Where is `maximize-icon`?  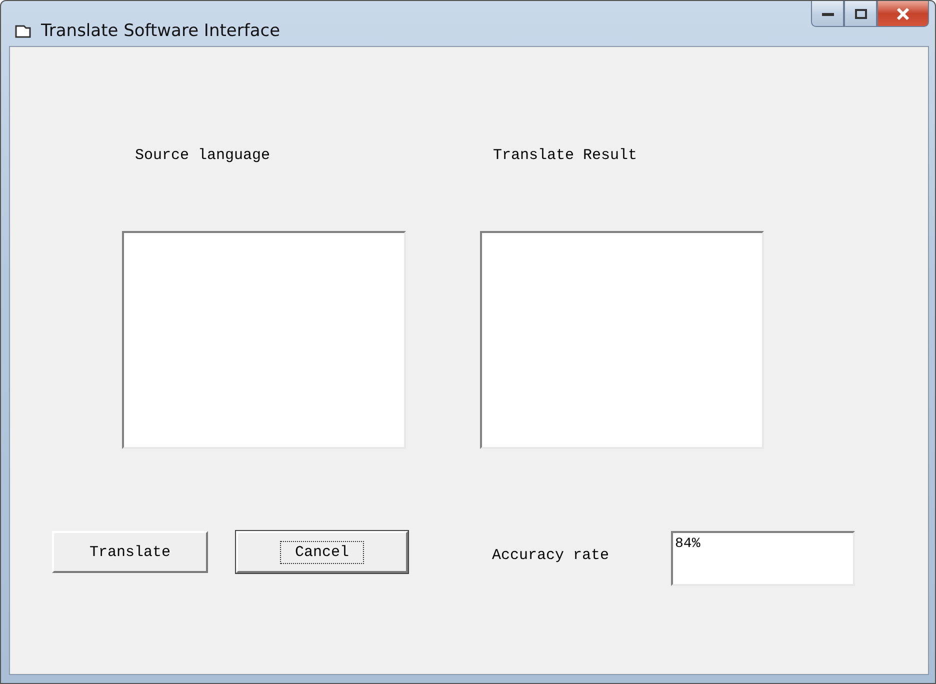 maximize-icon is located at coordinates (860, 13).